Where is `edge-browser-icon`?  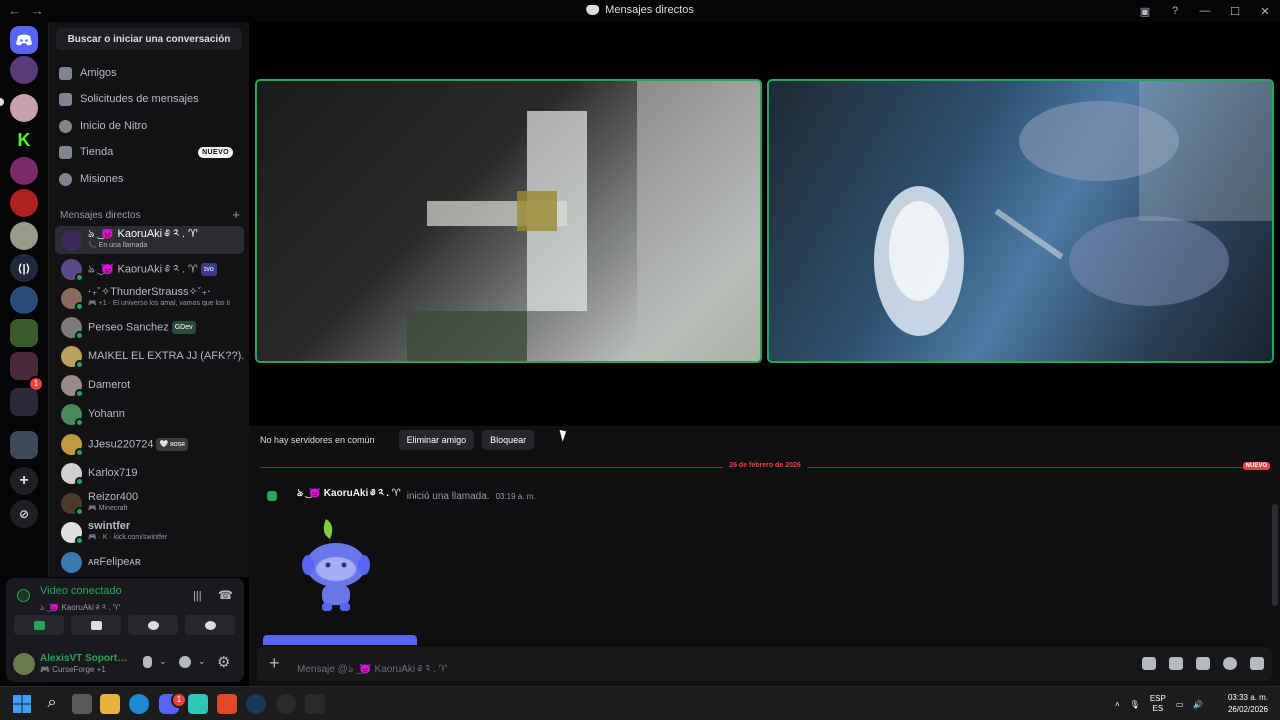 edge-browser-icon is located at coordinates (139, 704).